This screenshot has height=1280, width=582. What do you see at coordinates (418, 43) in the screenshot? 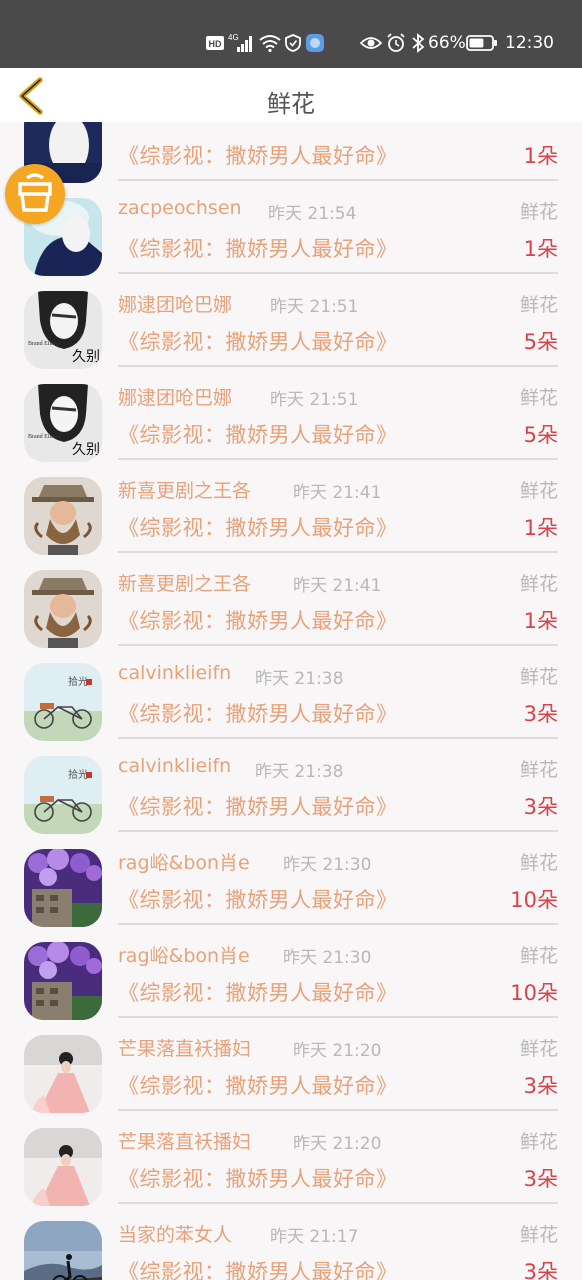
I see `bluetooth-icon` at bounding box center [418, 43].